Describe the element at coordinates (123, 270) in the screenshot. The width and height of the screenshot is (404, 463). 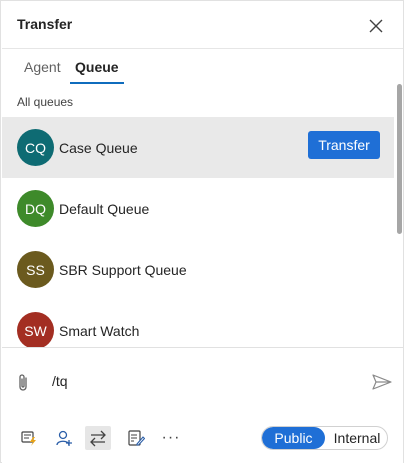
I see `queue-name: SBR Support Queue` at that location.